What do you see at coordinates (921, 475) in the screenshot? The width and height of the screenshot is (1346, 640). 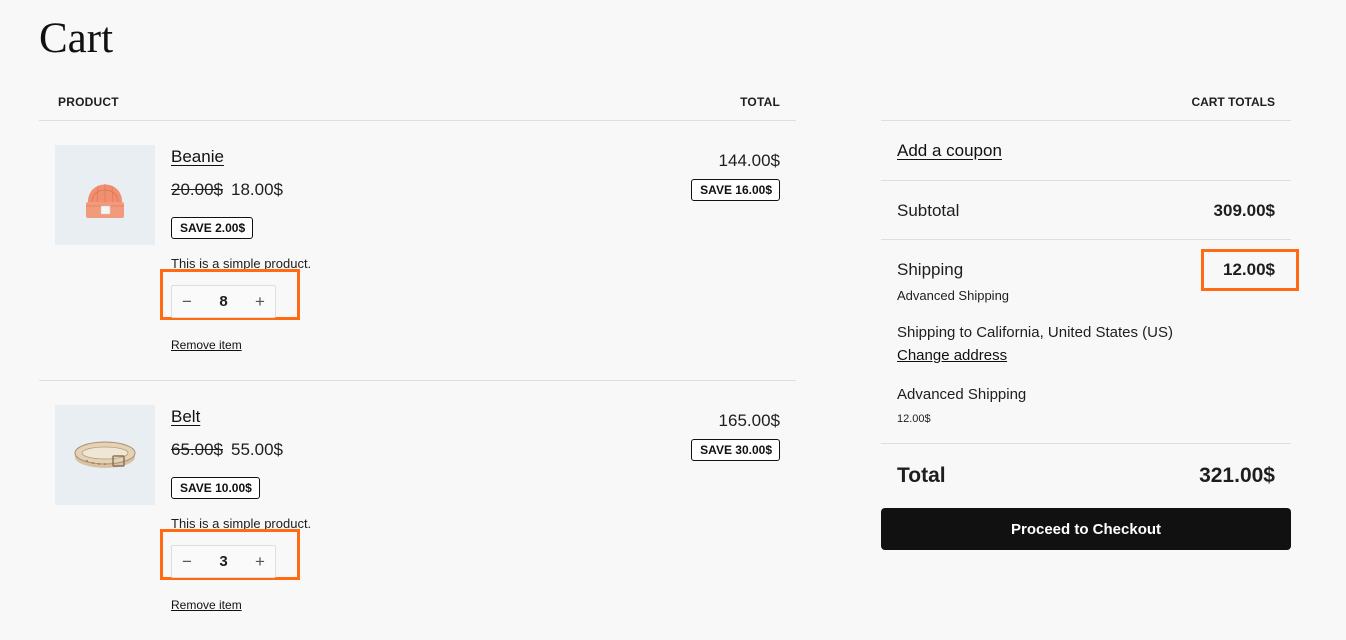 I see `total-label: Total` at bounding box center [921, 475].